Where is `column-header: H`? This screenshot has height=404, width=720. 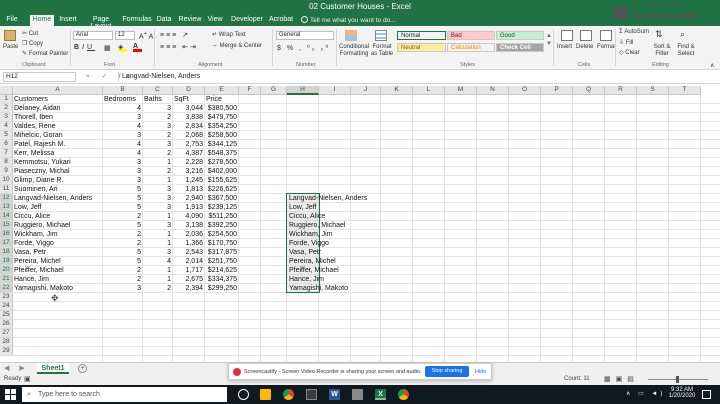
column-header: H is located at coordinates (303, 90).